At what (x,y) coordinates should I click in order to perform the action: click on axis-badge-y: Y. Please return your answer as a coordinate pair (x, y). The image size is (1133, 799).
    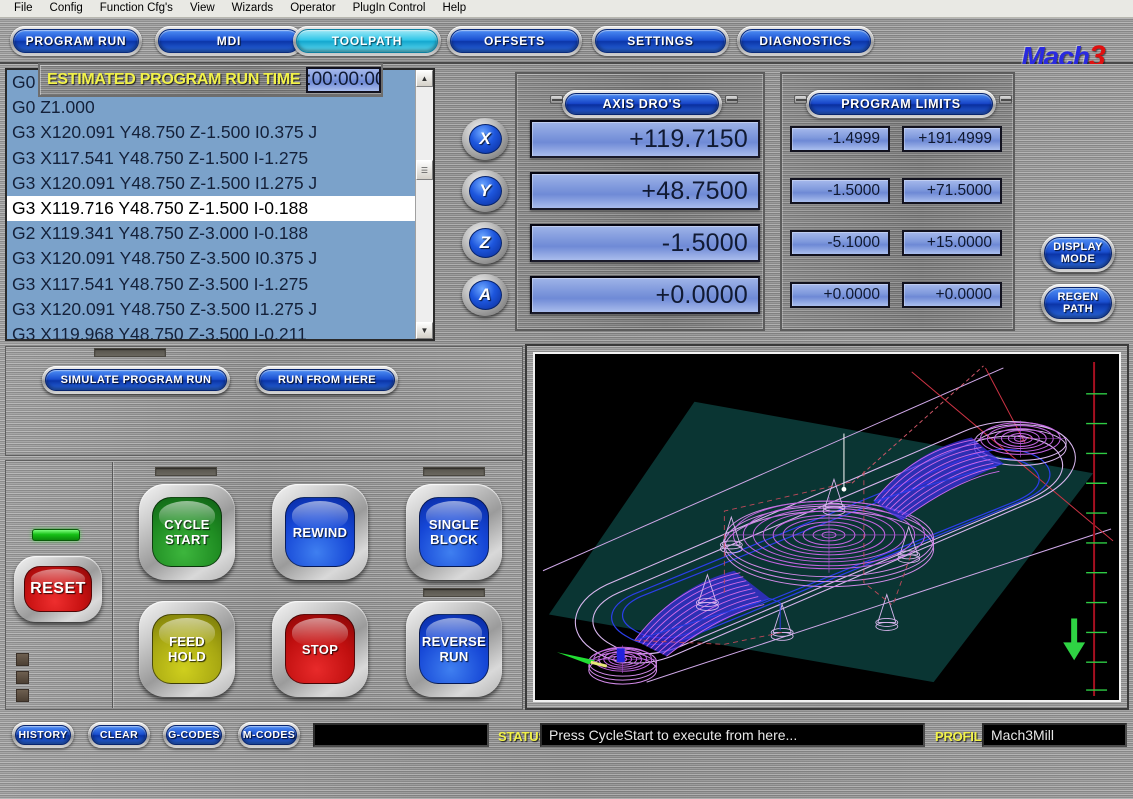
    Looking at the image, I should click on (485, 191).